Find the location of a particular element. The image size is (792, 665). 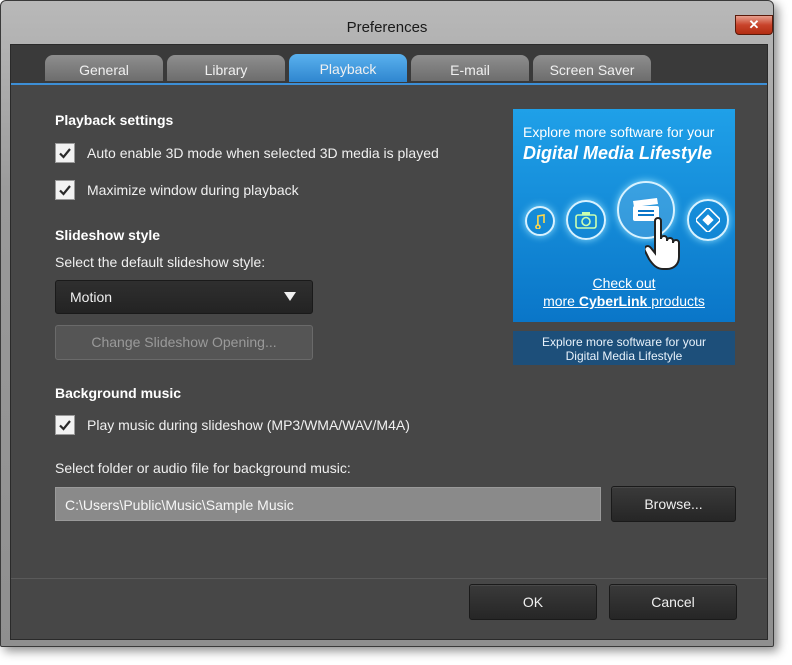

ad-link-prefix: more is located at coordinates (561, 301).